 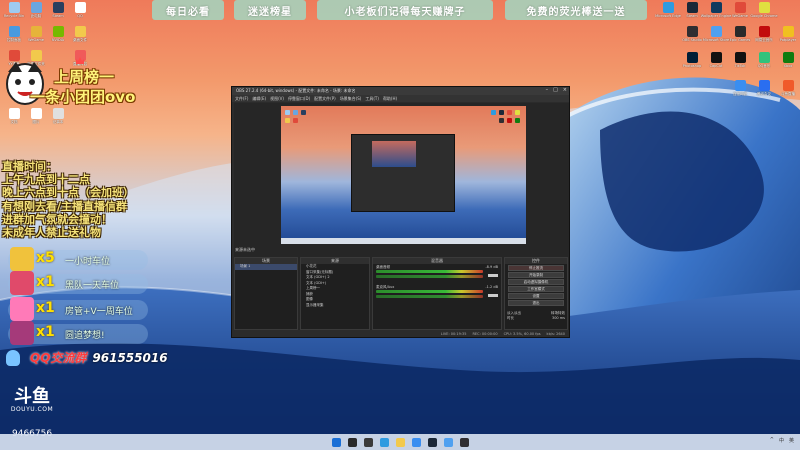 I want to click on mixer-channel: 桌面音频 -8.9 dB, so click(x=437, y=274).